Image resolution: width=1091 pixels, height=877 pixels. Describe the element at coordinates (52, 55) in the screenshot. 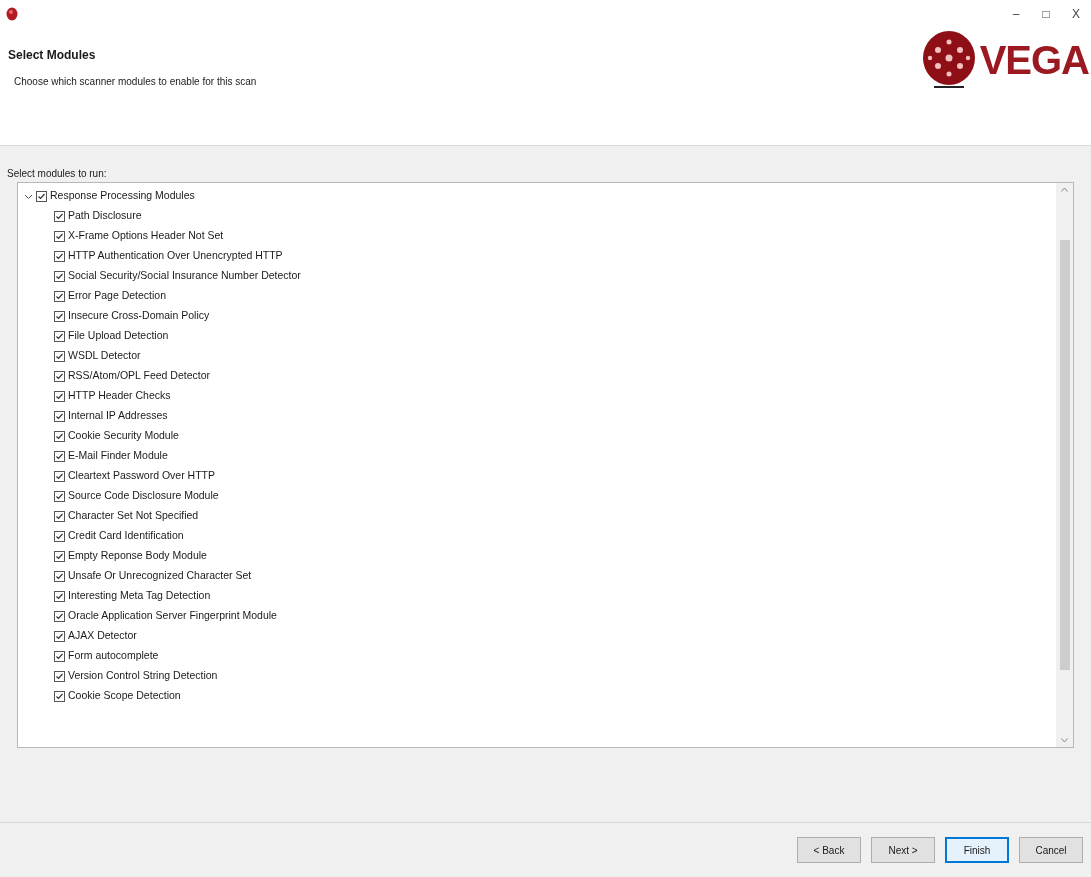

I see `page-title: Select Modules` at that location.